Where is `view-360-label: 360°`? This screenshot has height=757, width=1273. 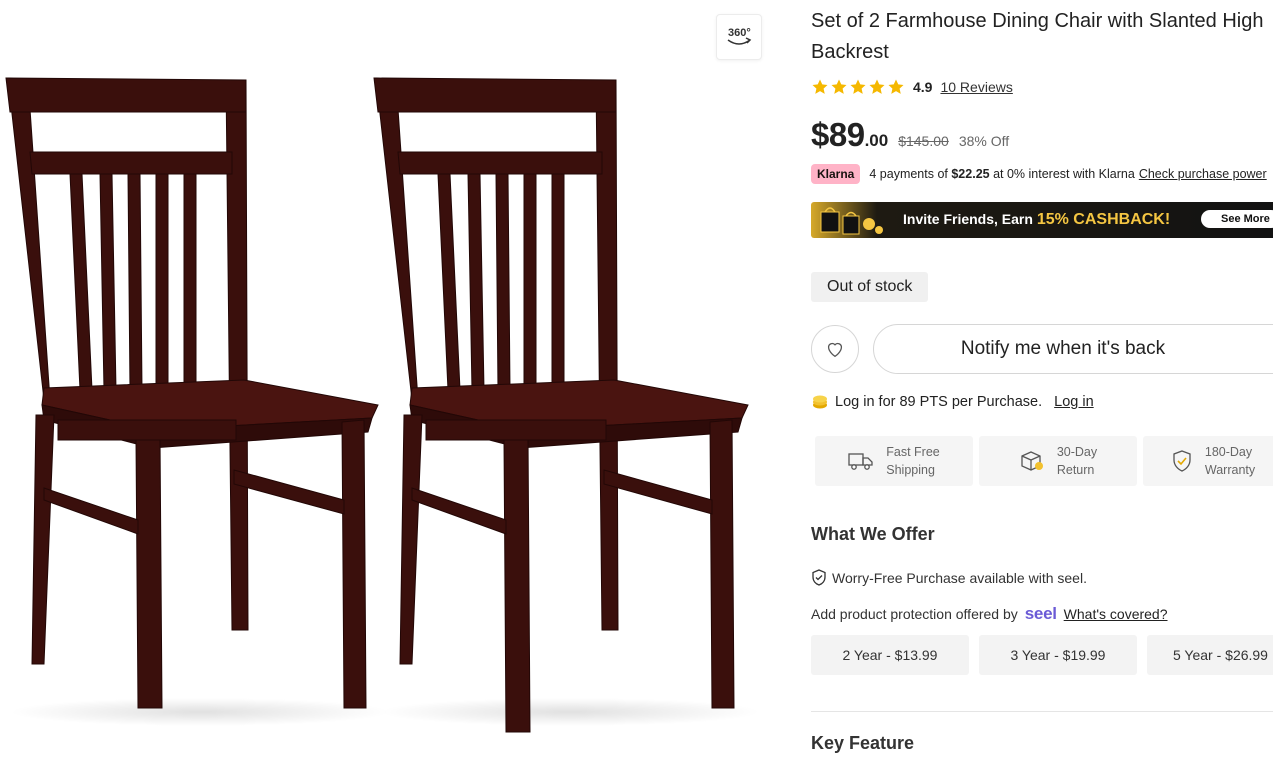
view-360-label: 360° is located at coordinates (739, 33).